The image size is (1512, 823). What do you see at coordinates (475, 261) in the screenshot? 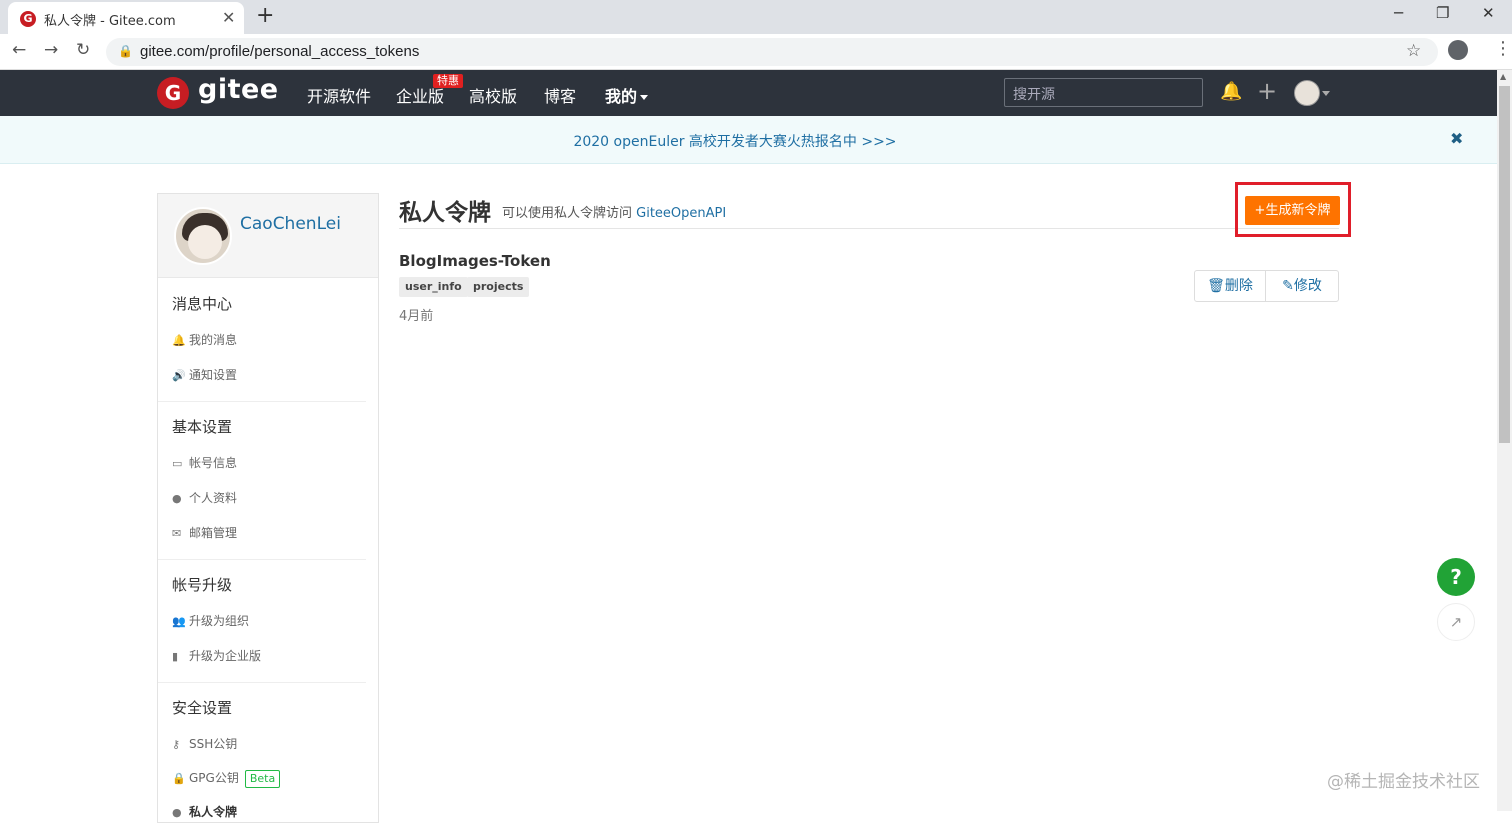
I see `token-name: BlogImages-Token` at bounding box center [475, 261].